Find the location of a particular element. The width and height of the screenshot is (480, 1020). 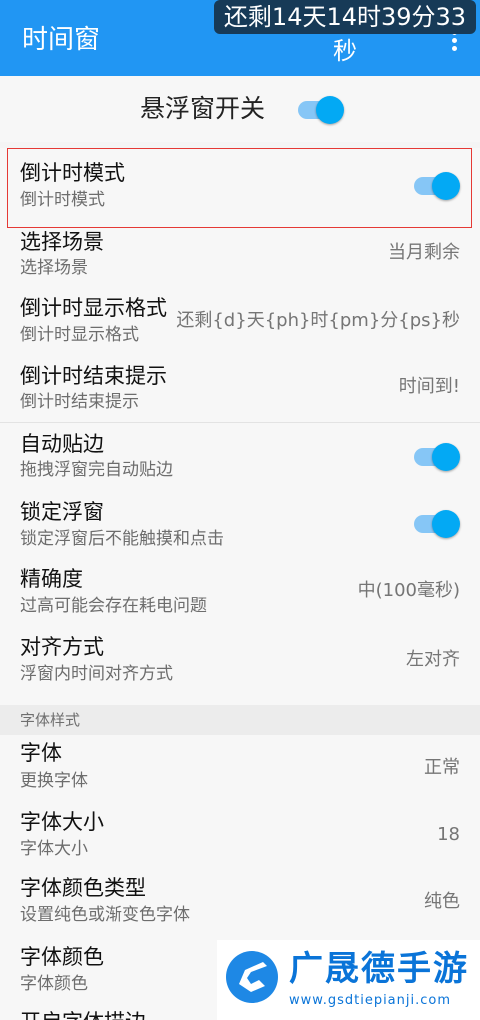

master-switch-label: 悬浮窗开关 is located at coordinates (203, 108).